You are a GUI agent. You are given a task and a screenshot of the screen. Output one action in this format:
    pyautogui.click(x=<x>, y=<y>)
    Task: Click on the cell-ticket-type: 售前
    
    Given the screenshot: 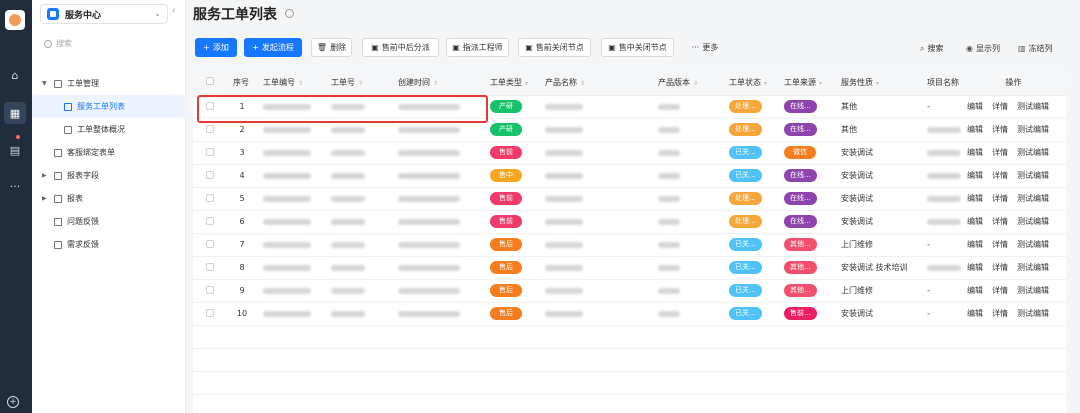 What is the action you would take?
    pyautogui.click(x=511, y=222)
    